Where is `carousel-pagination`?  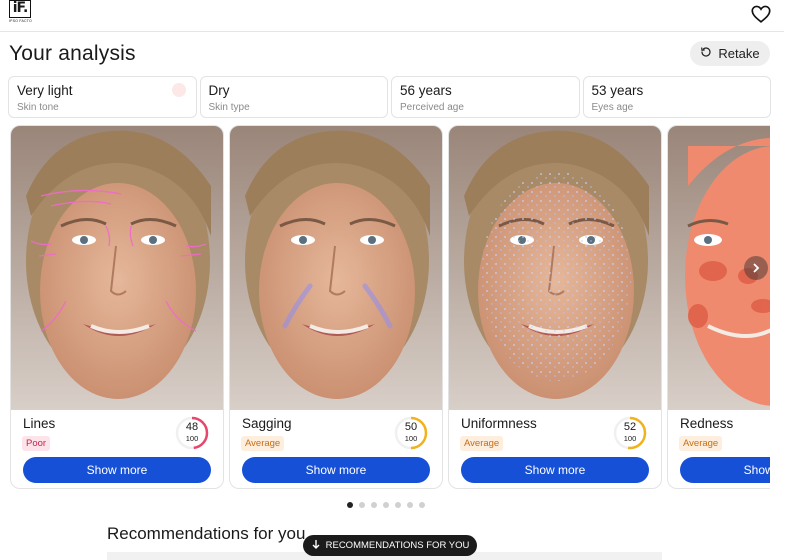 carousel-pagination is located at coordinates (386, 505).